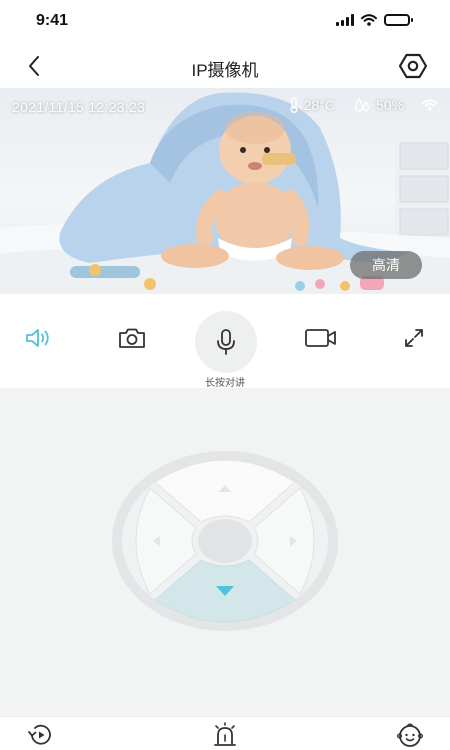 This screenshot has height=750, width=450. I want to click on alarm-icon, so click(225, 734).